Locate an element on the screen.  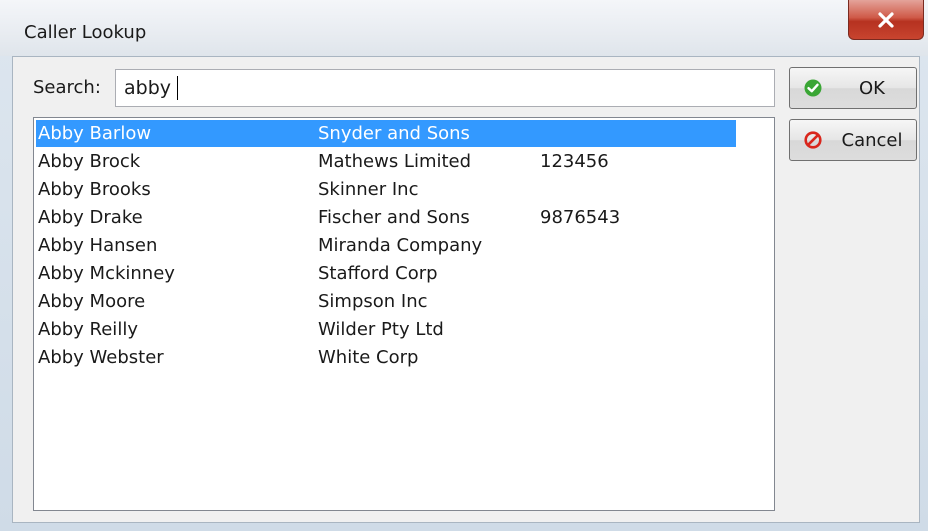
result-row: Abby Webster White Corp is located at coordinates (386, 357).